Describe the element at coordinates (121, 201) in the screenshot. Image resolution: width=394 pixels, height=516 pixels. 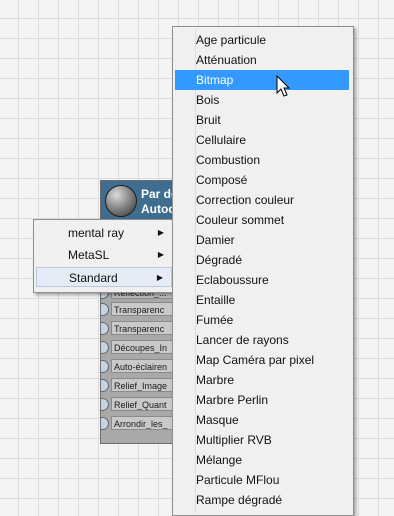
I see `material-preview-sphere` at that location.